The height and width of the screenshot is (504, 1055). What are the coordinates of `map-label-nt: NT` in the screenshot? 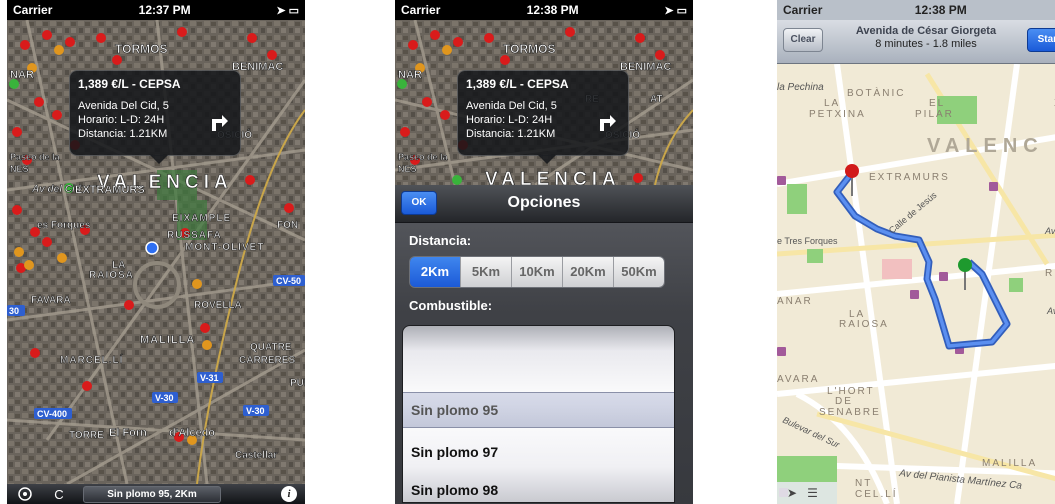 It's located at (863, 483).